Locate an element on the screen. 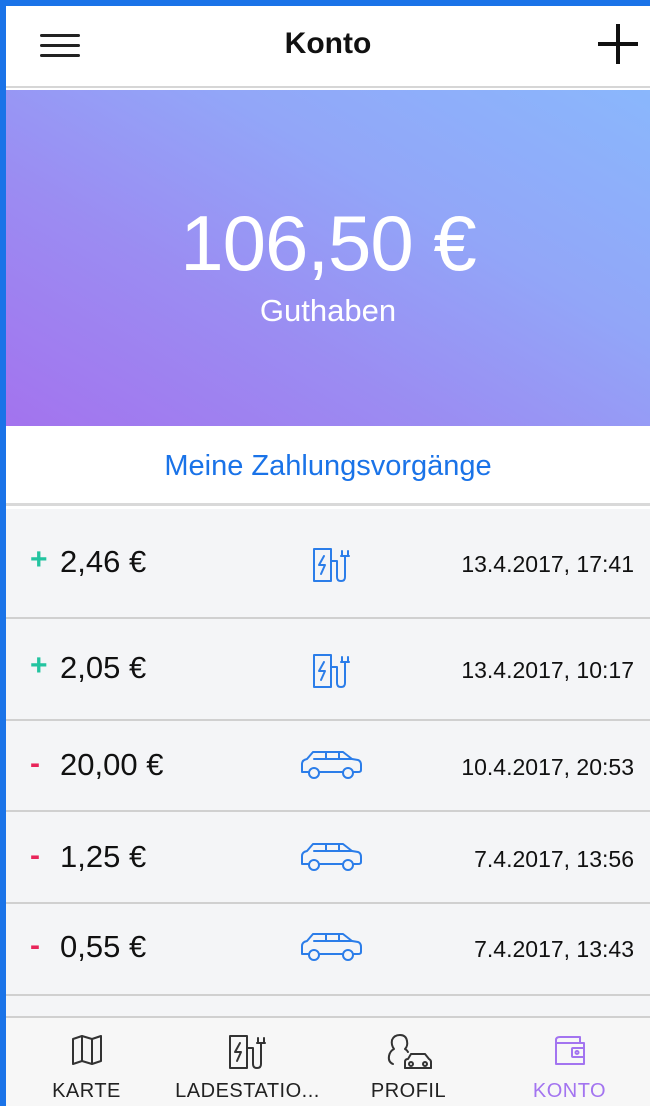  transaction-row: - 20,00 € 10.4.2017, 20:53 is located at coordinates (328, 766).